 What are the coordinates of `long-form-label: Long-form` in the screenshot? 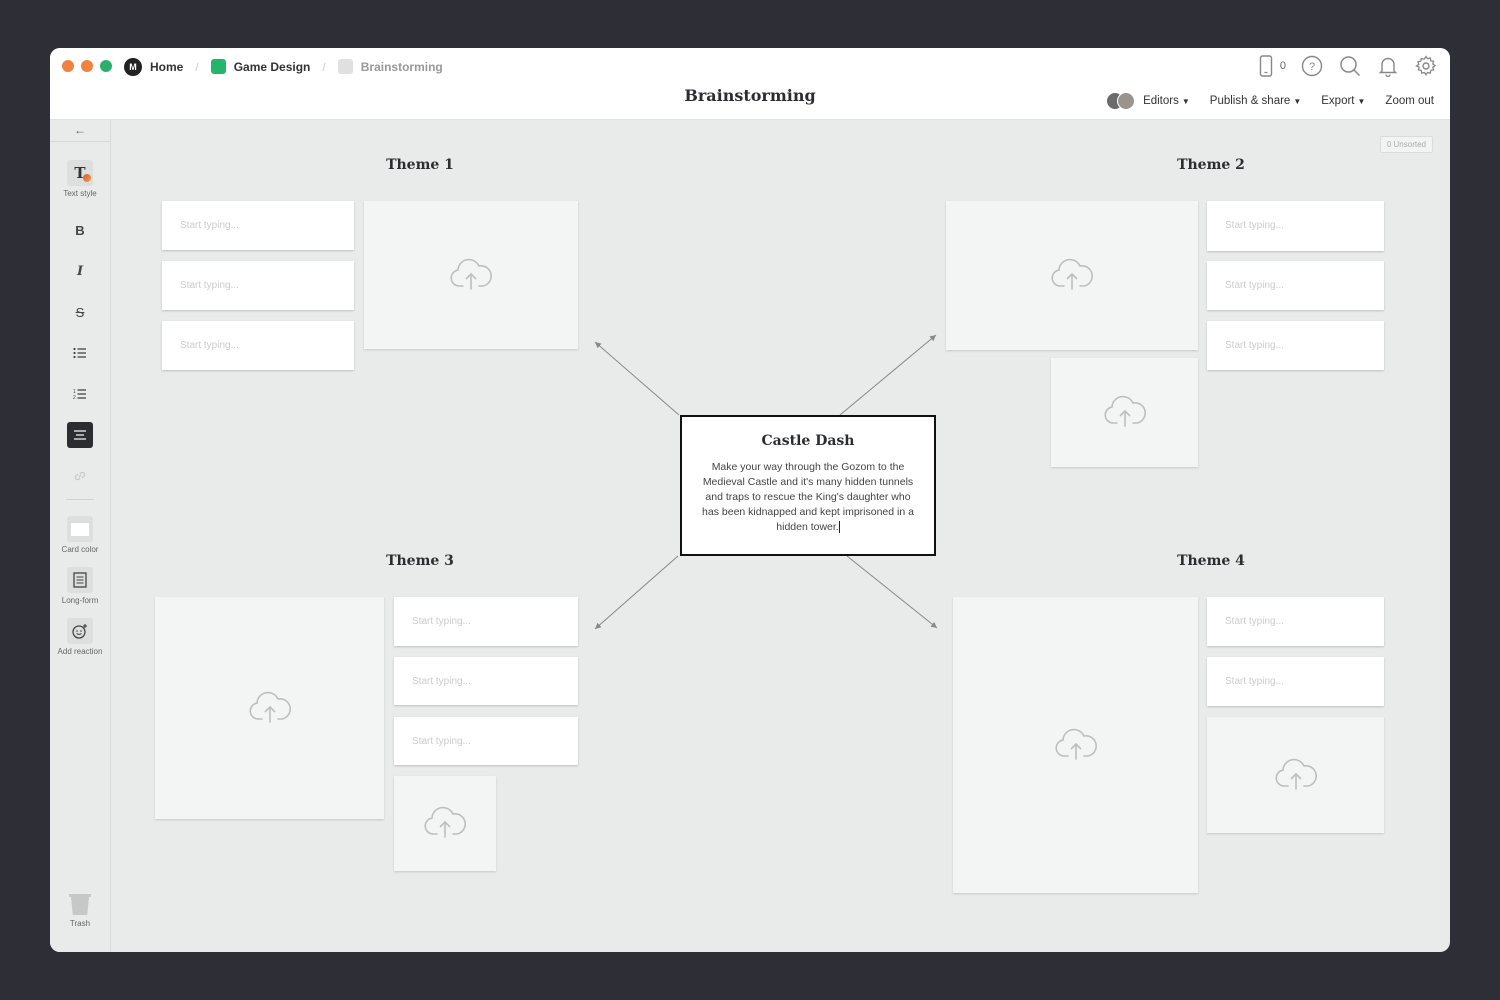 It's located at (80, 600).